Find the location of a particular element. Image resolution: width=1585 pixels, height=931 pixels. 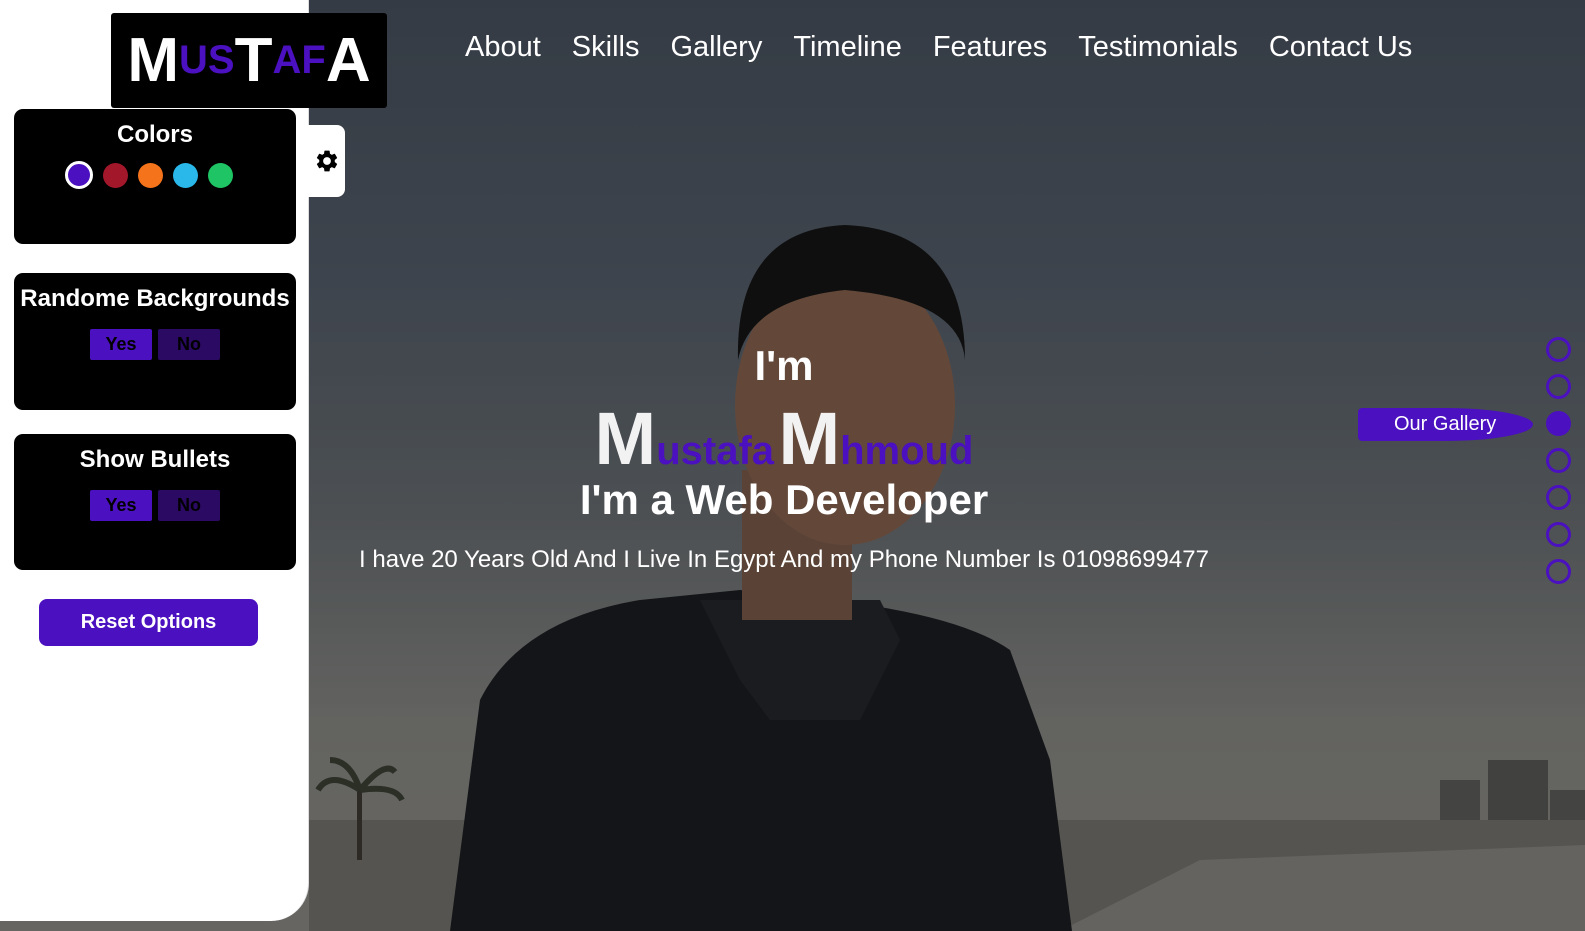

hero-first-rest: ustafa is located at coordinates (715, 451).